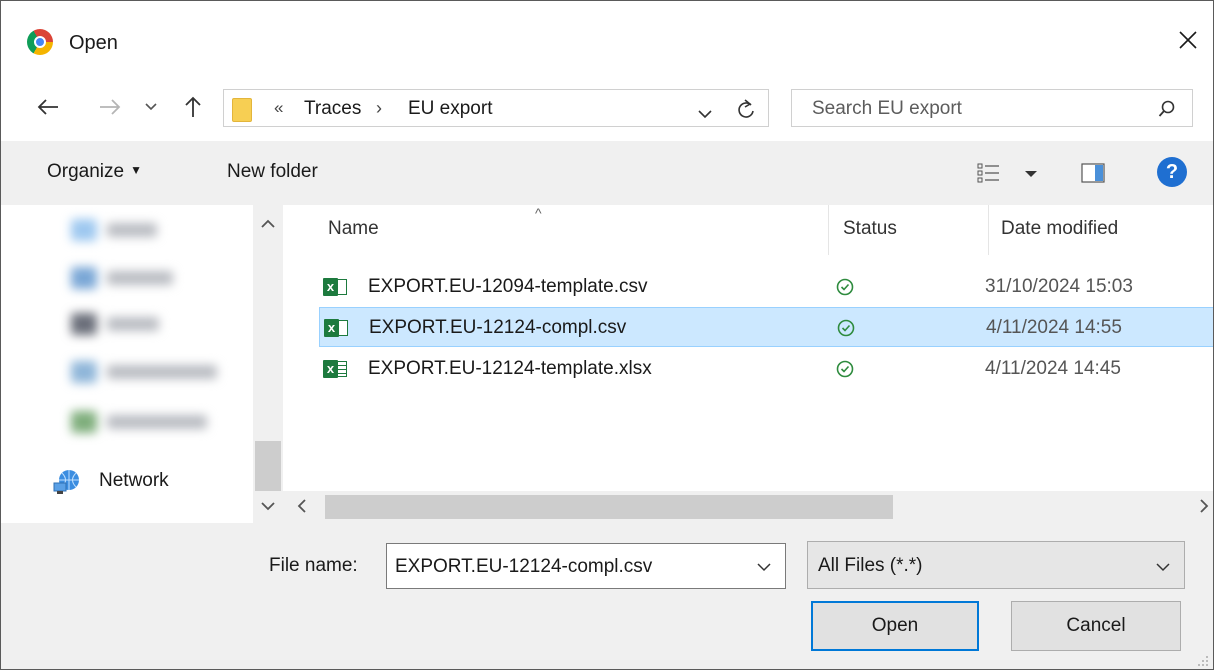 The height and width of the screenshot is (670, 1214). Describe the element at coordinates (870, 228) in the screenshot. I see `column-header-label: Status` at that location.